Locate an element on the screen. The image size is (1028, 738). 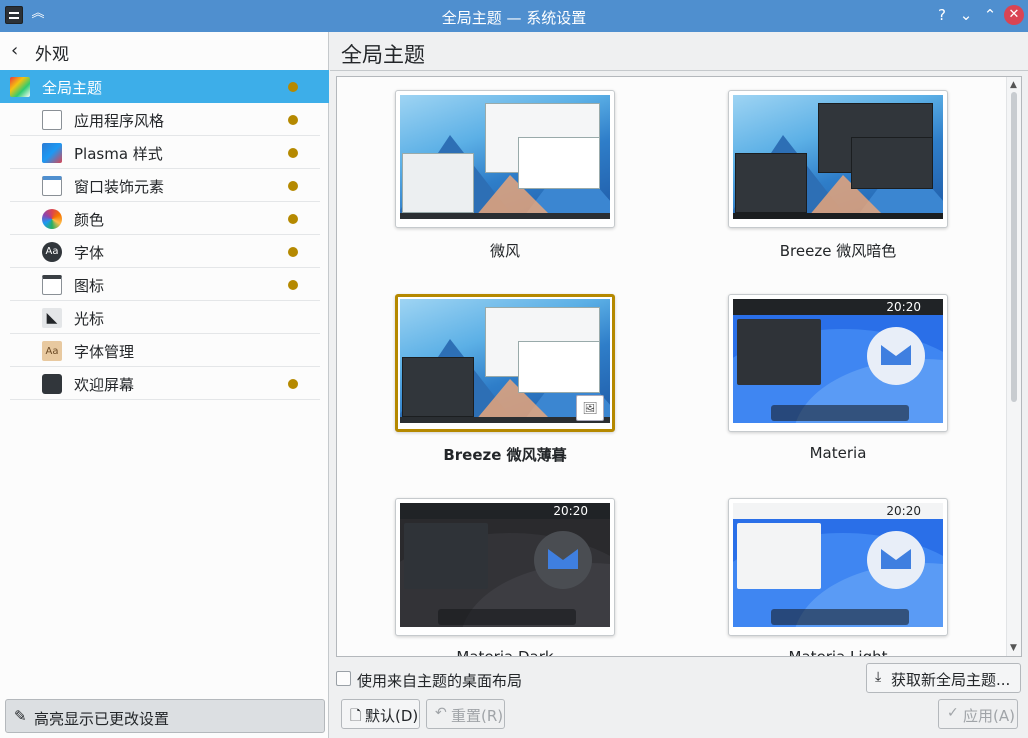
back-arrow-icon: ‹ is located at coordinates (14, 50).